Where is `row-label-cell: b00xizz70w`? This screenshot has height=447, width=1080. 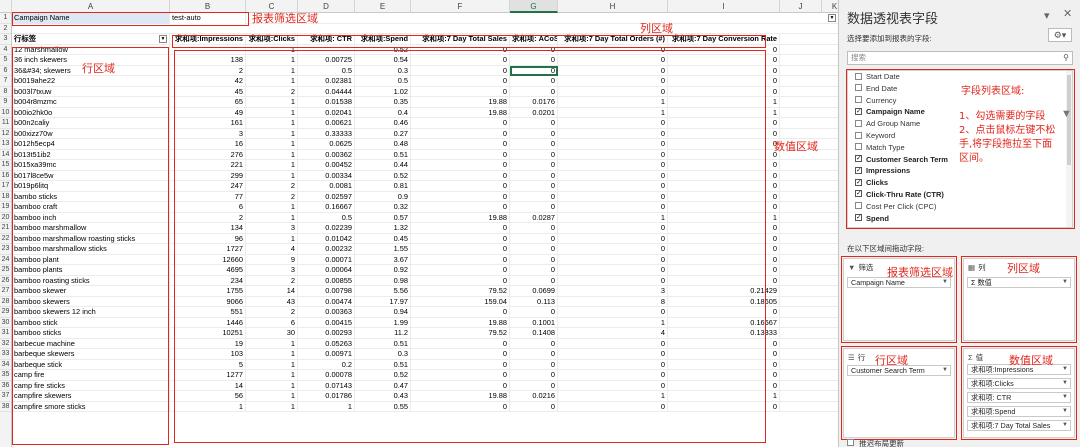 row-label-cell: b00xizz70w is located at coordinates (91, 133).